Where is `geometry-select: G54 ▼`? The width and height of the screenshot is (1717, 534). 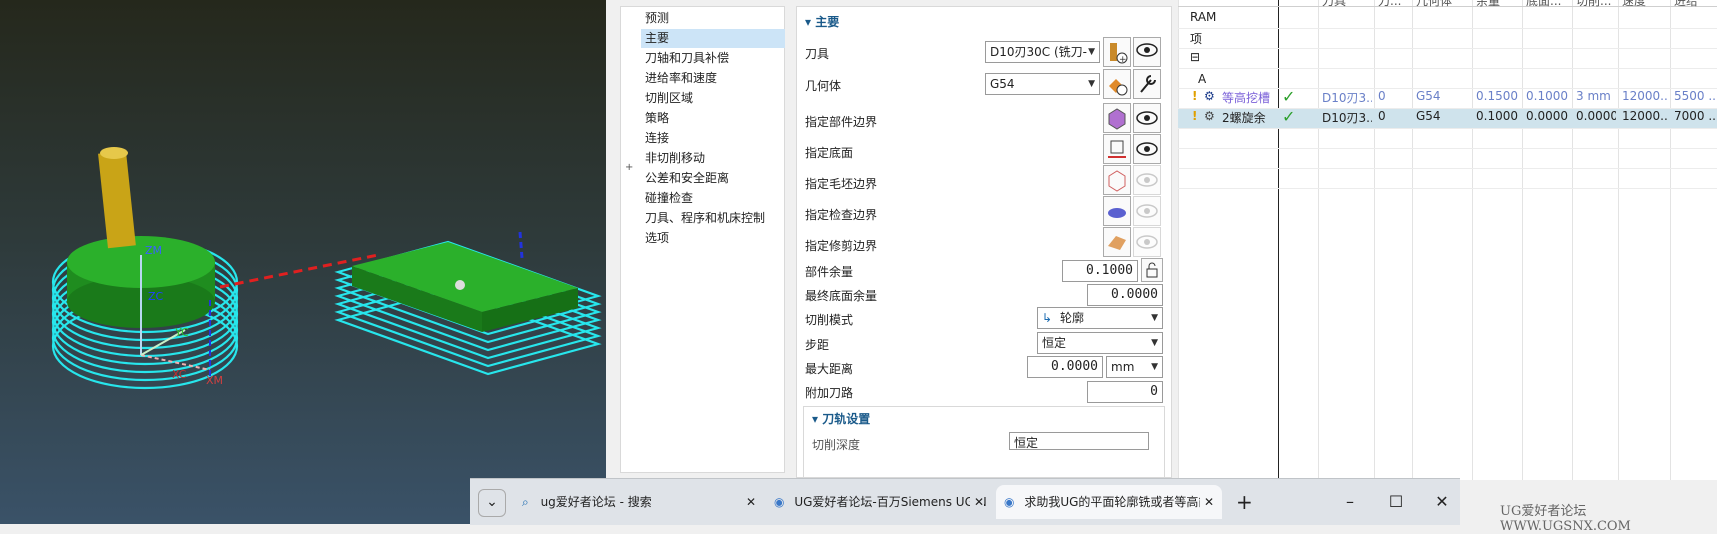 geometry-select: G54 ▼ is located at coordinates (1042, 84).